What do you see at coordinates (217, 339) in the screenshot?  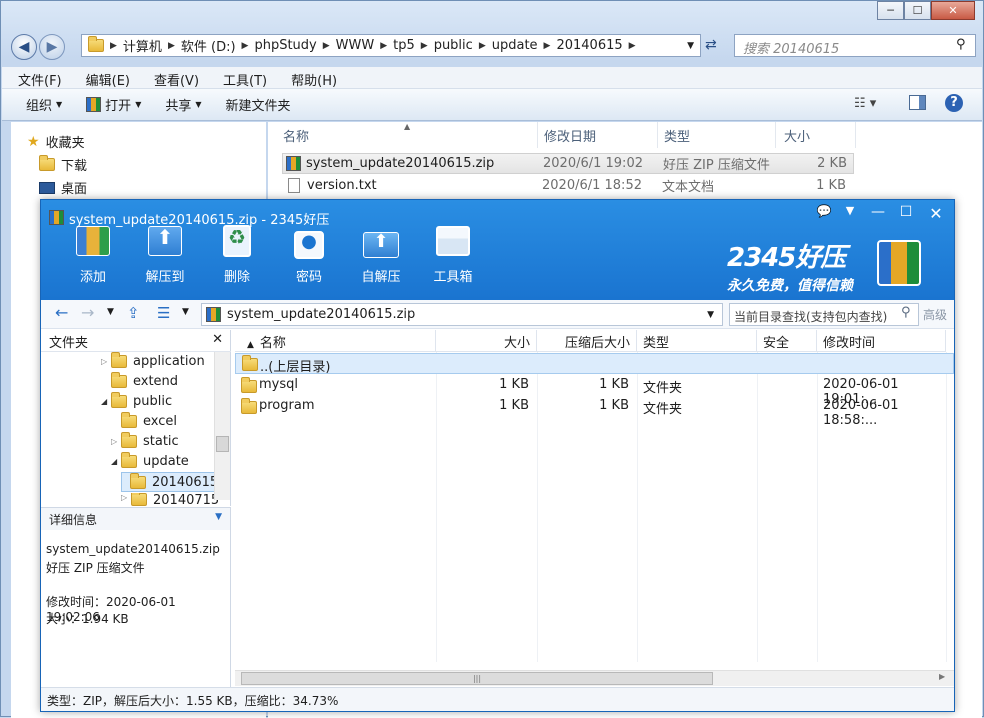 I see `close-icon: ✕` at bounding box center [217, 339].